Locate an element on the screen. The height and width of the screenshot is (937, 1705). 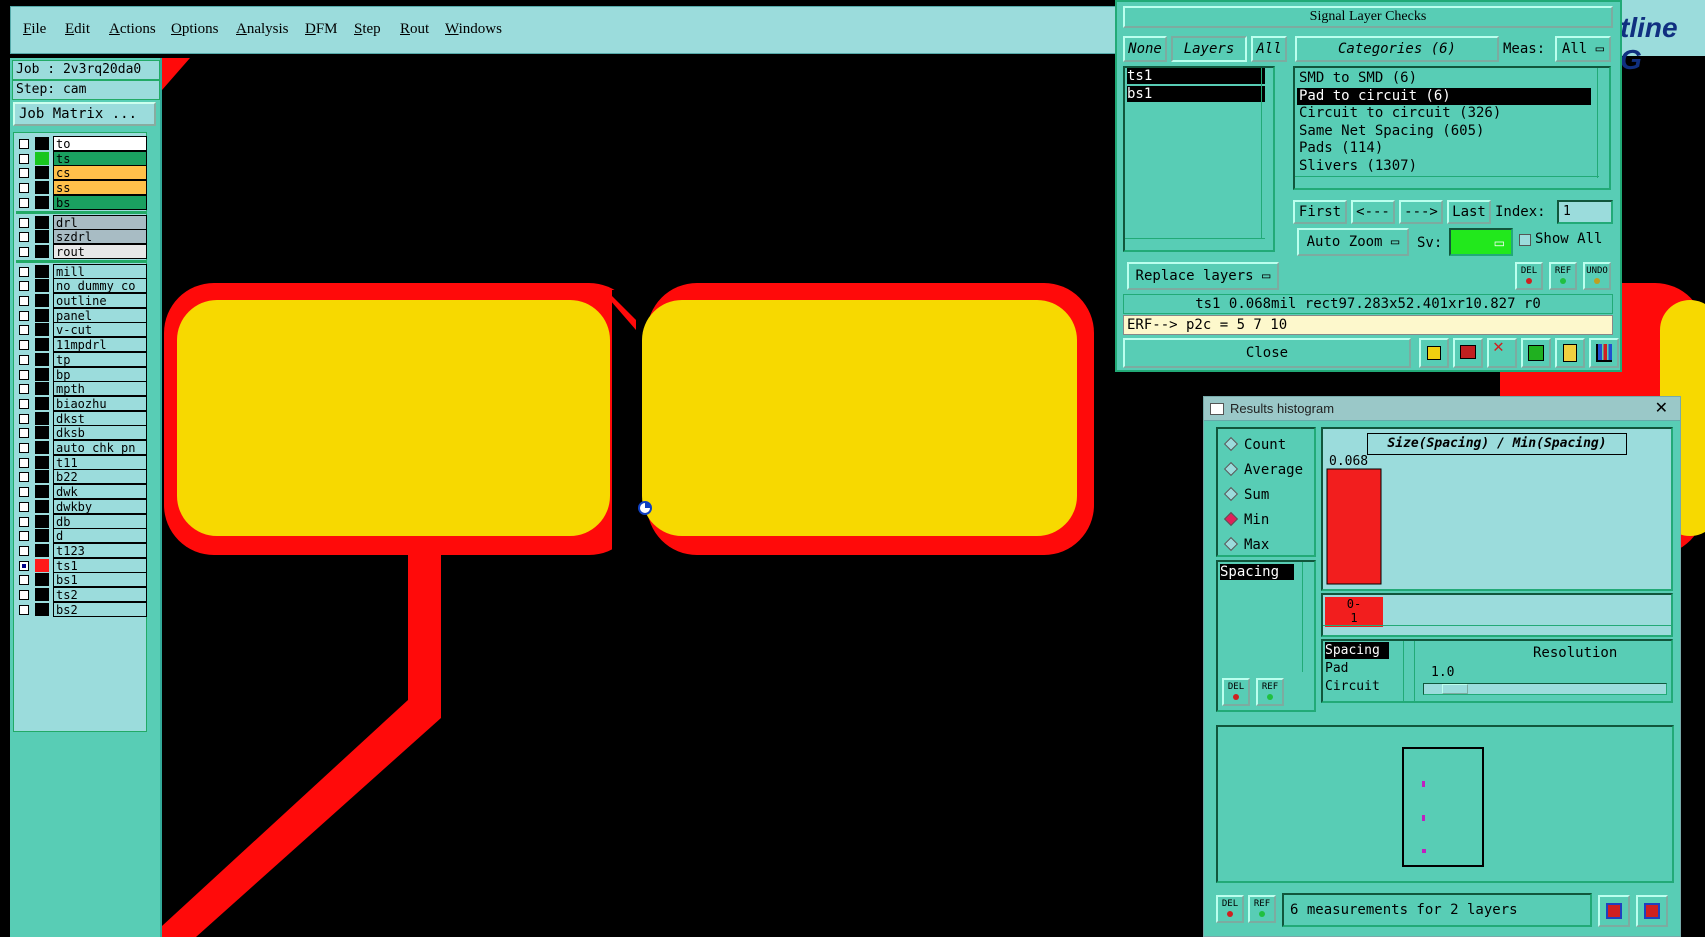
zoom-out-icon is located at coordinates (1652, 911).